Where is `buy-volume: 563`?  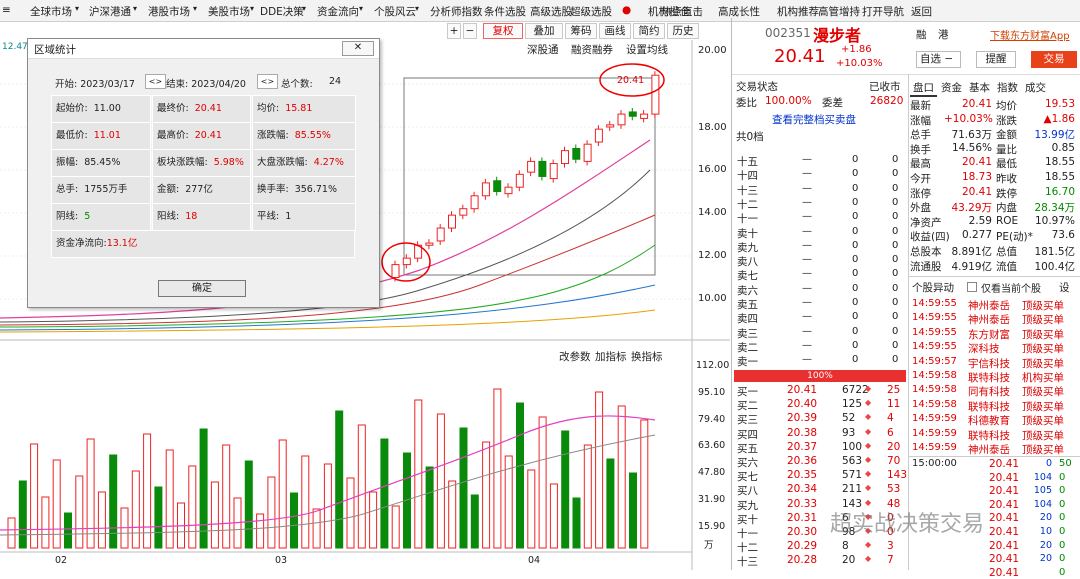 buy-volume: 563 is located at coordinates (852, 461).